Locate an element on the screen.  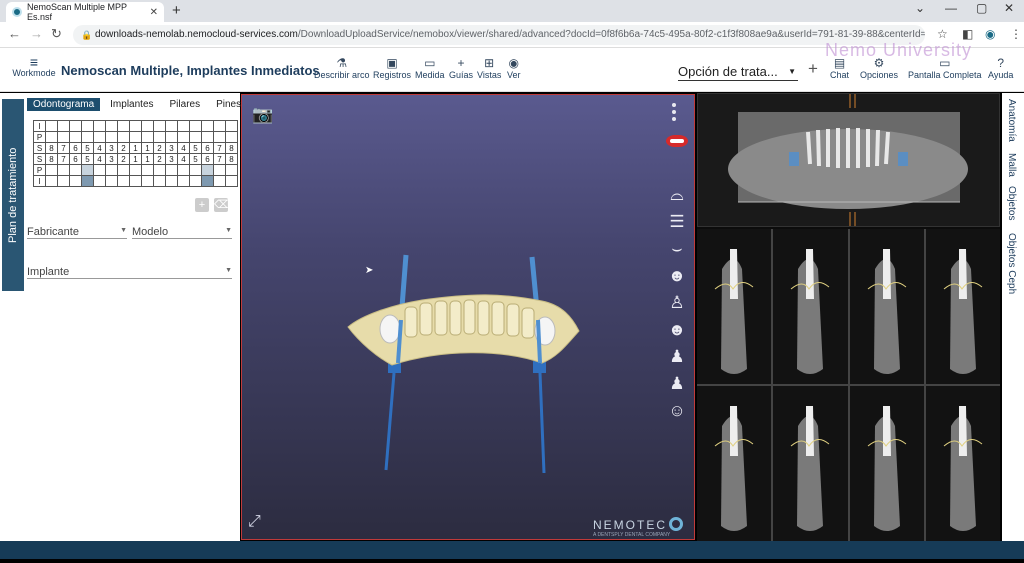
vistas-button: ⊞ Vistas is located at coordinates (489, 68).